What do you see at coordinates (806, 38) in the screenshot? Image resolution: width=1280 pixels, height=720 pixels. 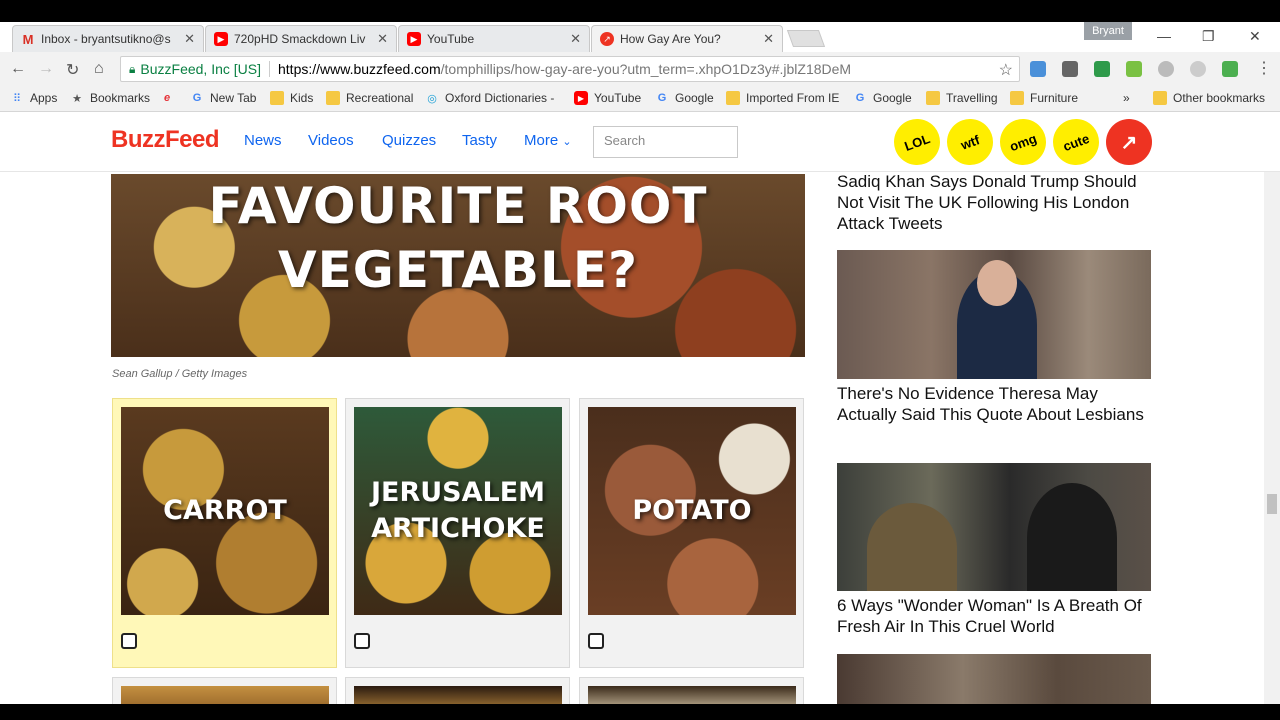 I see `new-tab-button` at bounding box center [806, 38].